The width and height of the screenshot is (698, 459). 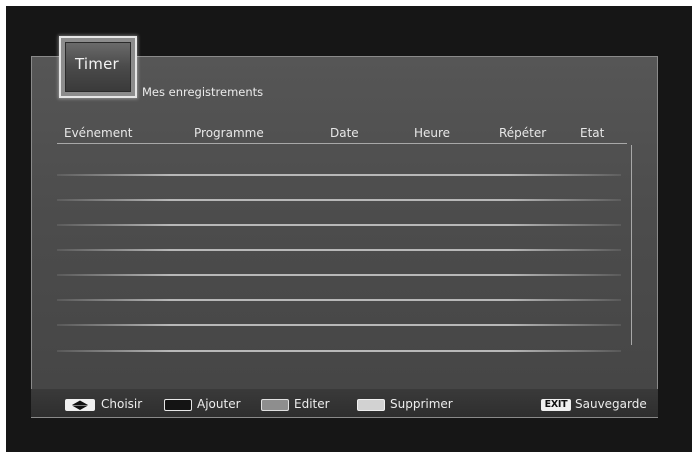 What do you see at coordinates (592, 133) in the screenshot?
I see `column-header-status: Etat` at bounding box center [592, 133].